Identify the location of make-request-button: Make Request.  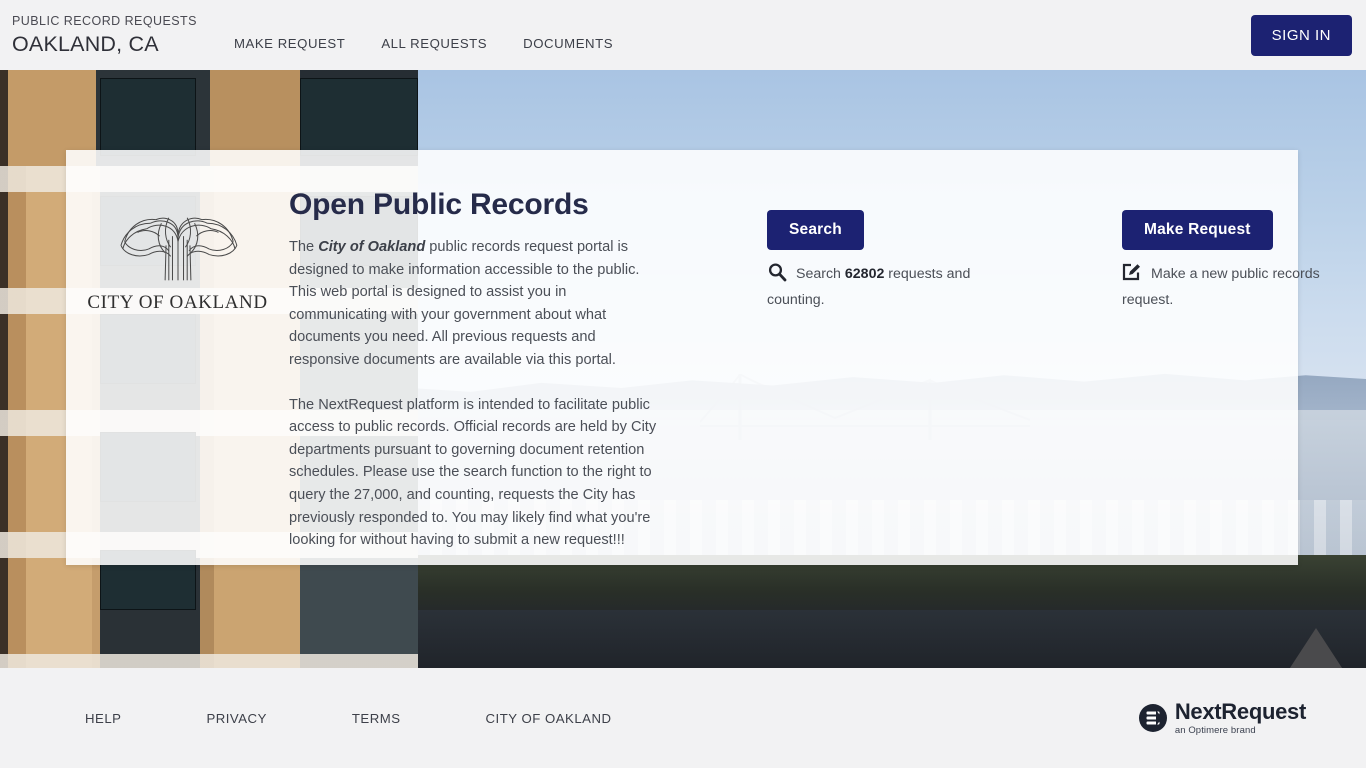
(1197, 230).